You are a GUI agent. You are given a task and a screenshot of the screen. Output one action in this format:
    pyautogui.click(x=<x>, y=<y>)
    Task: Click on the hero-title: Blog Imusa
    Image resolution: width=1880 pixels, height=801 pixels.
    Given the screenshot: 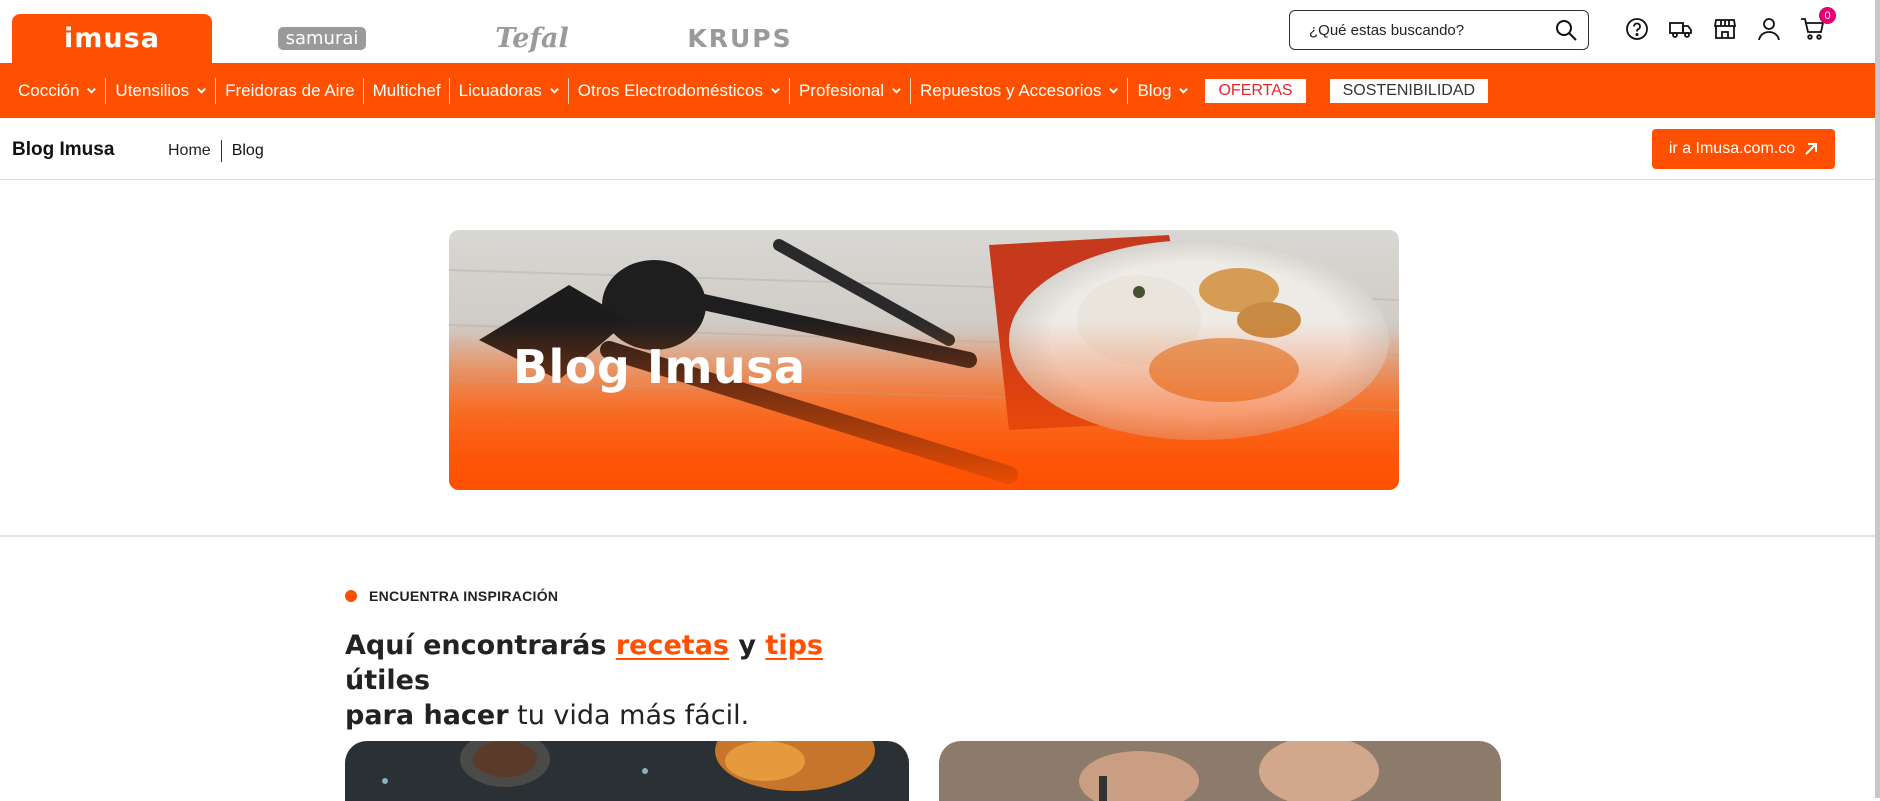 What is the action you would take?
    pyautogui.click(x=659, y=367)
    